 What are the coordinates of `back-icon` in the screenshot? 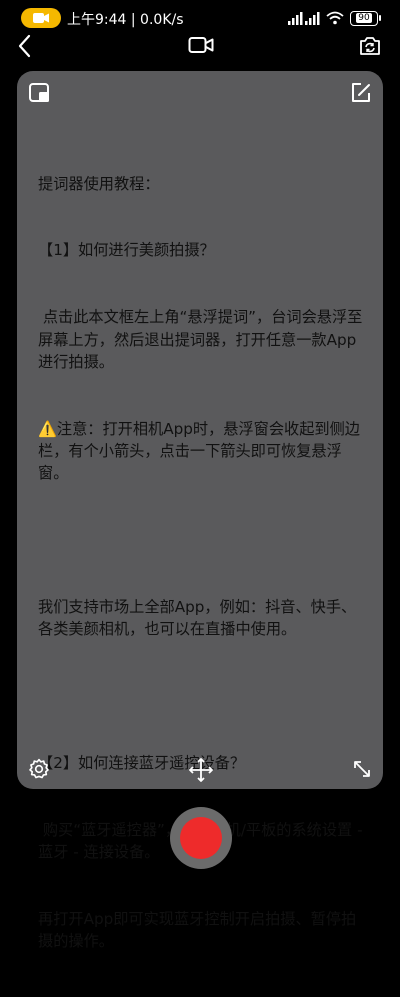 It's located at (25, 46).